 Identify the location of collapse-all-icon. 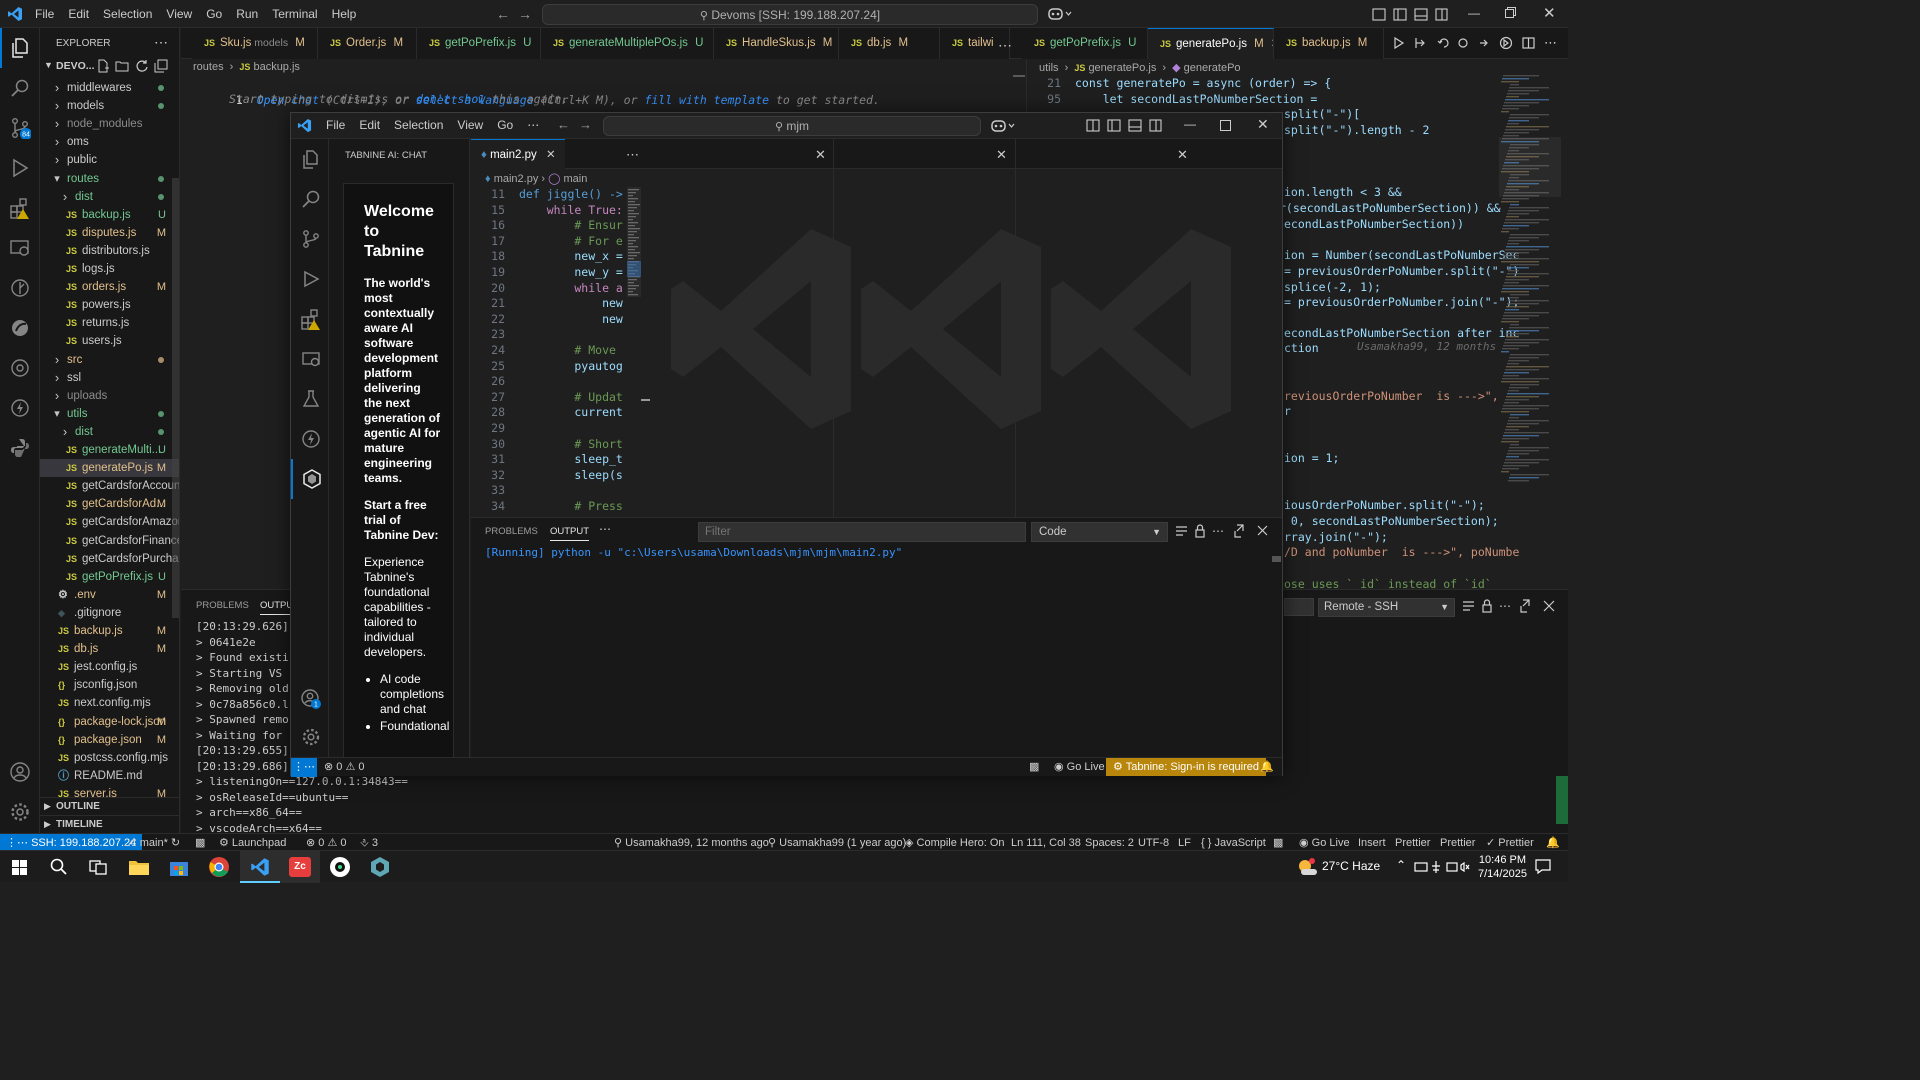
(161, 66).